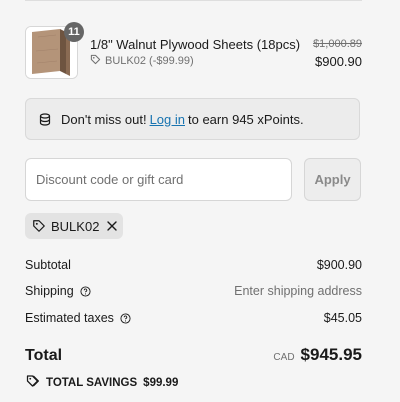  What do you see at coordinates (158, 179) in the screenshot?
I see `discount-code-input` at bounding box center [158, 179].